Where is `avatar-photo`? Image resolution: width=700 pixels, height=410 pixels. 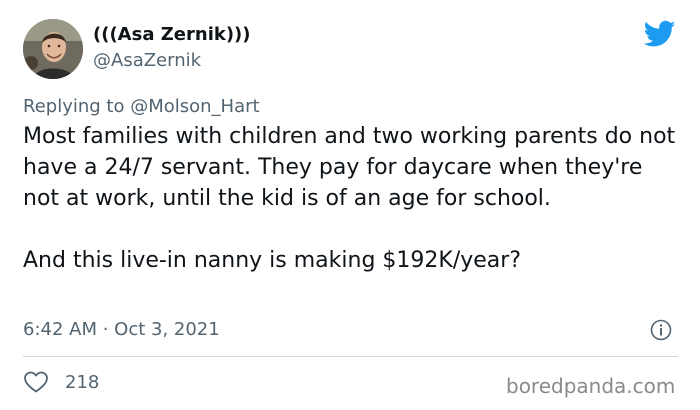
avatar-photo is located at coordinates (53, 49).